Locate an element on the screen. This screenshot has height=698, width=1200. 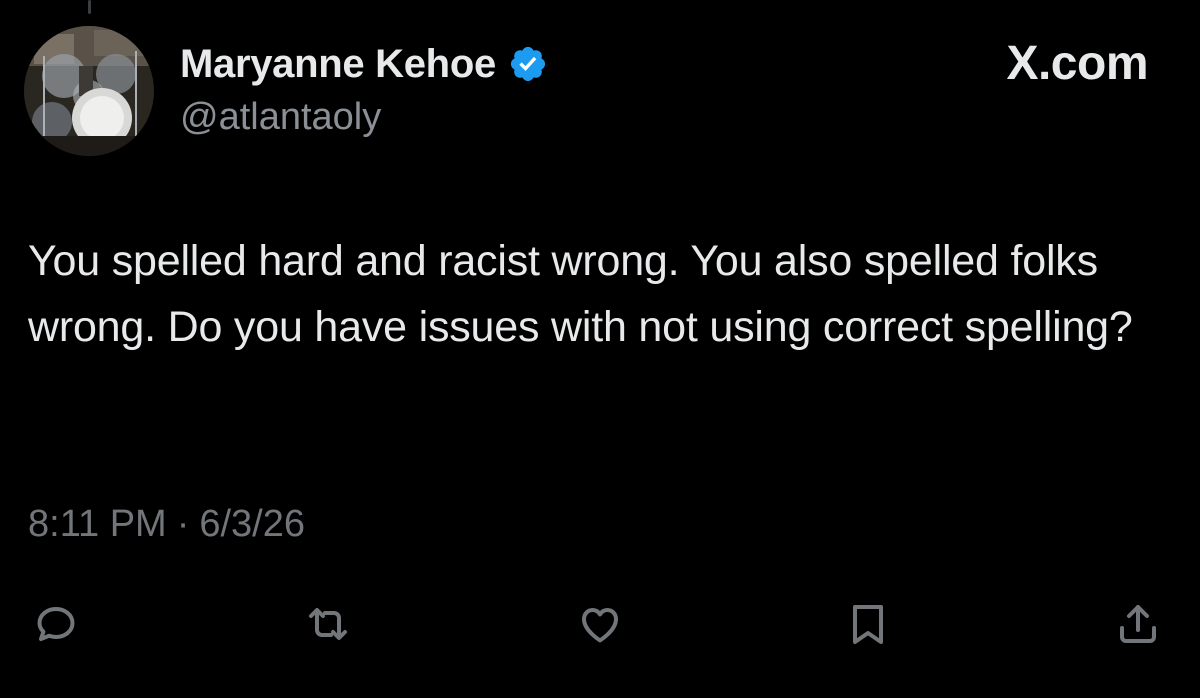
brand-watermark: X.com is located at coordinates (1077, 63).